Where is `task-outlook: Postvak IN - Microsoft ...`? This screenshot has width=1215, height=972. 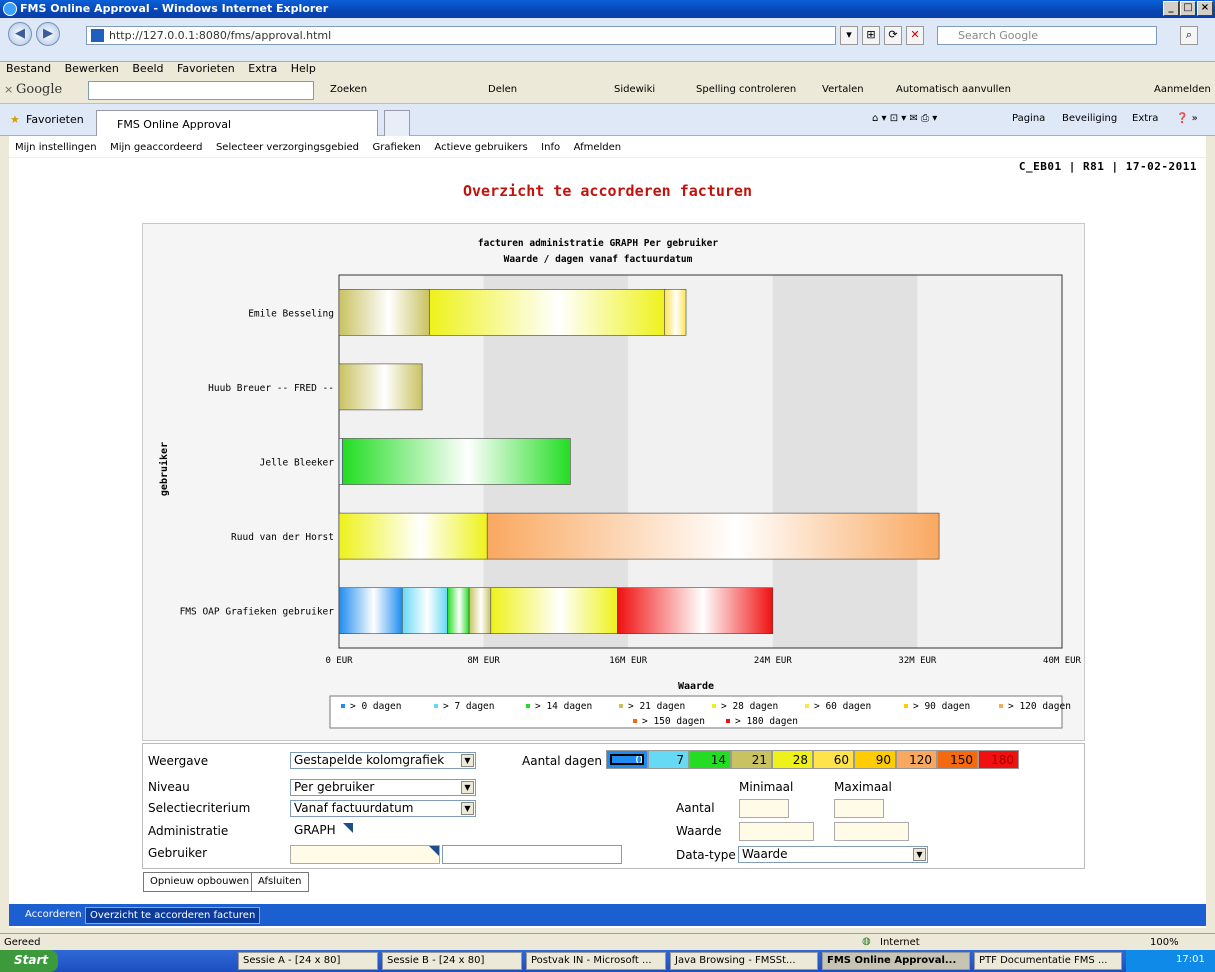 task-outlook: Postvak IN - Microsoft ... is located at coordinates (596, 961).